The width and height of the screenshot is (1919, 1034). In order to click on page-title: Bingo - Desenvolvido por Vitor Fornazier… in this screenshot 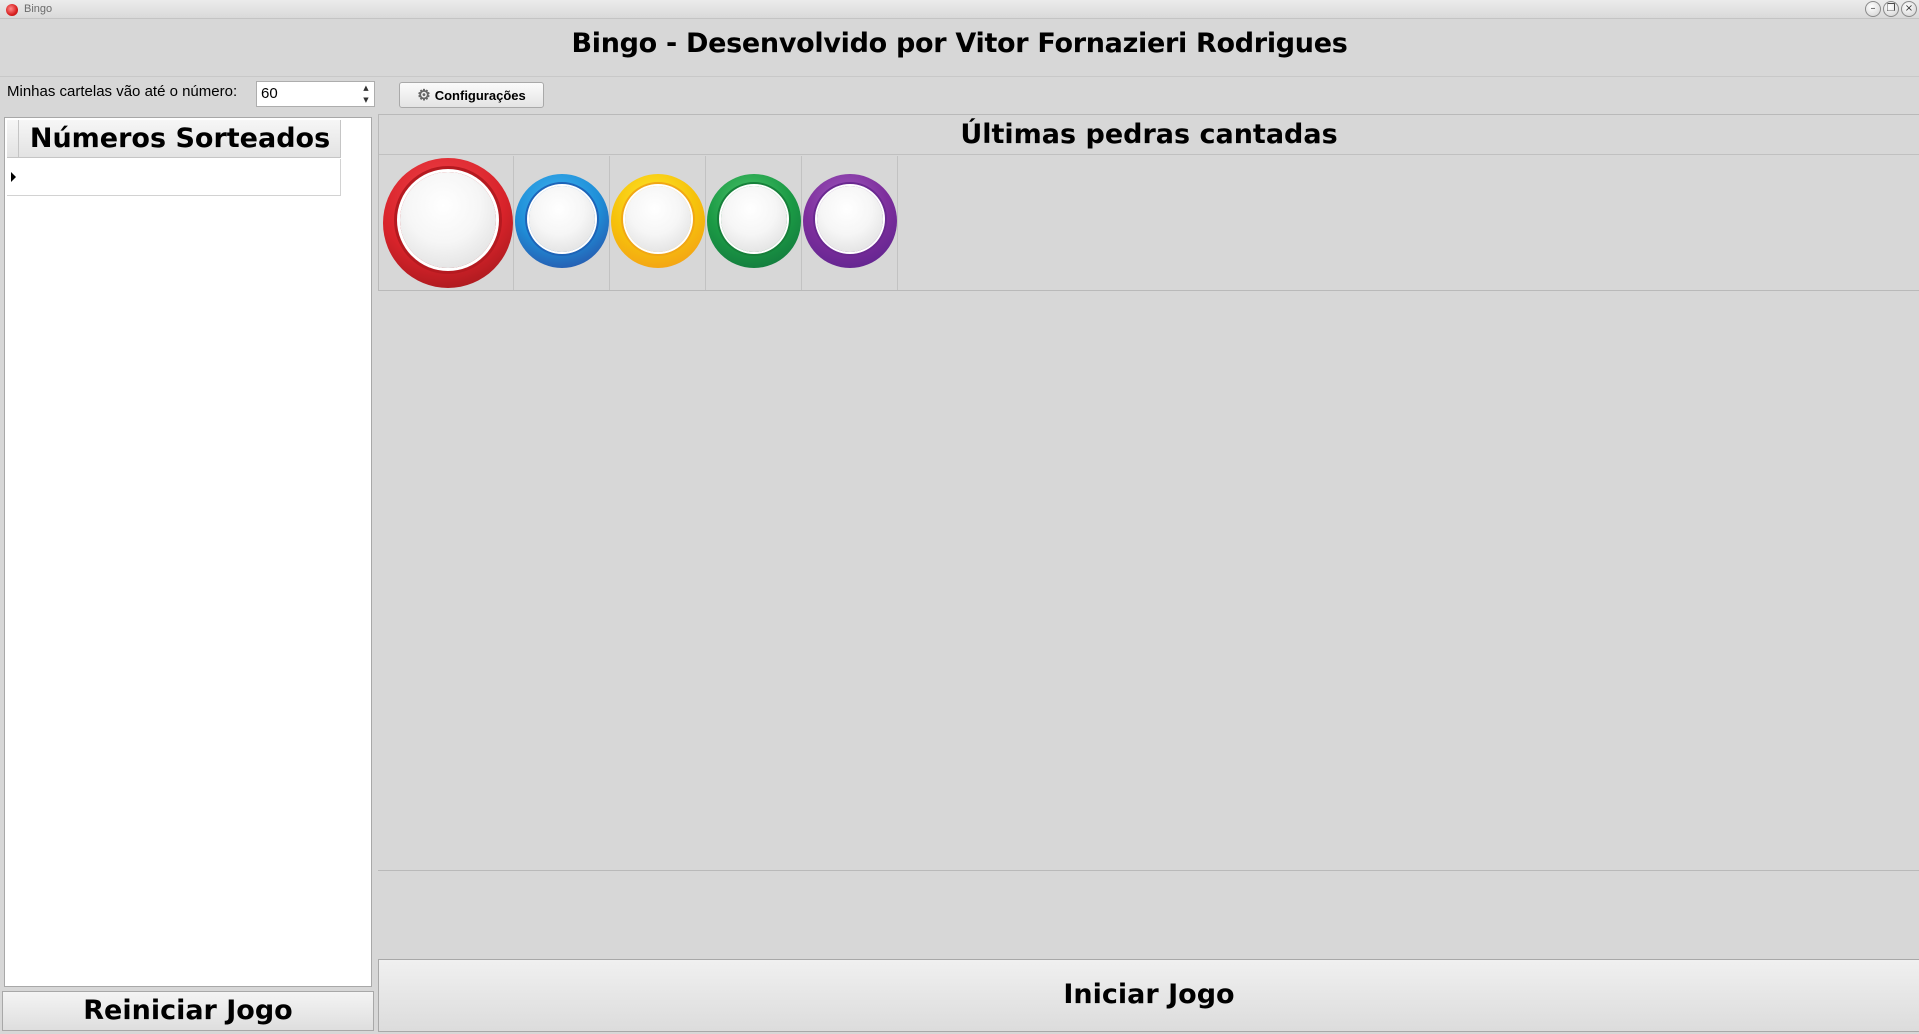, I will do `click(959, 43)`.